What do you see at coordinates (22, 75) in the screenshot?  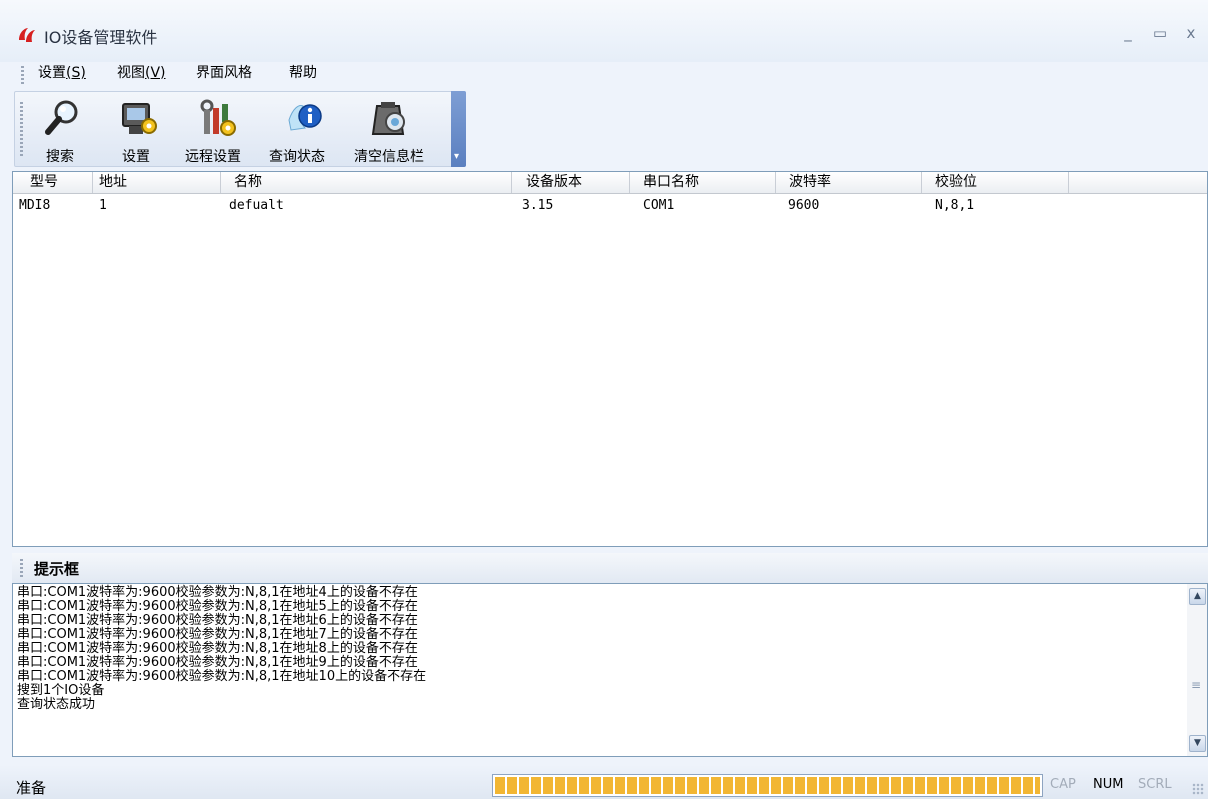 I see `menu-grip` at bounding box center [22, 75].